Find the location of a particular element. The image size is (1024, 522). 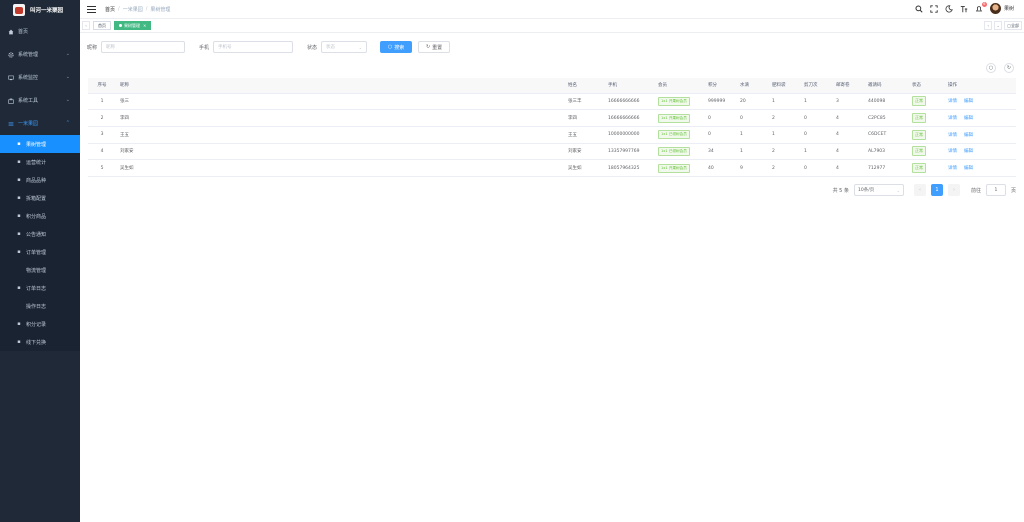

close-icon: × is located at coordinates (144, 25).